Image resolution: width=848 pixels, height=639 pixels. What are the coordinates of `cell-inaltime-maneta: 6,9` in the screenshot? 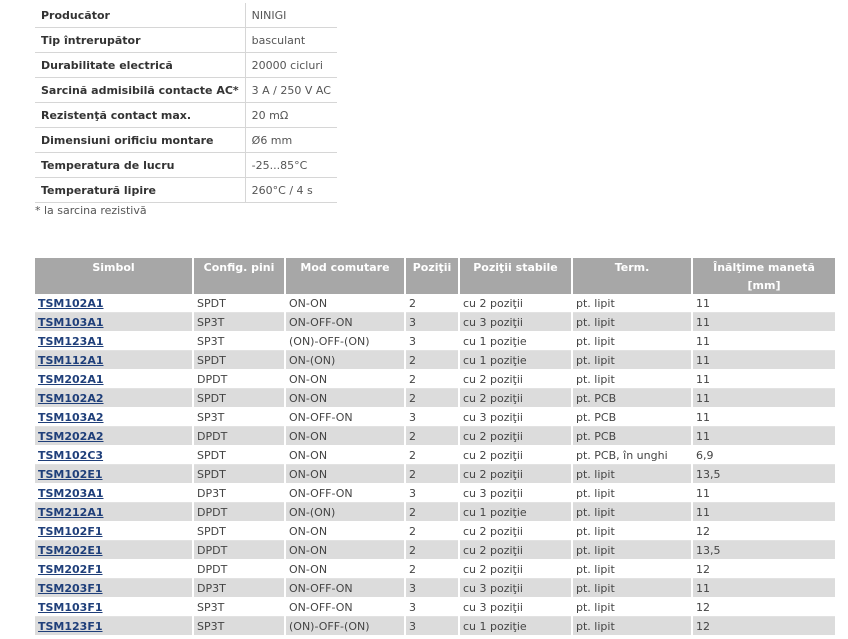 It's located at (763, 455).